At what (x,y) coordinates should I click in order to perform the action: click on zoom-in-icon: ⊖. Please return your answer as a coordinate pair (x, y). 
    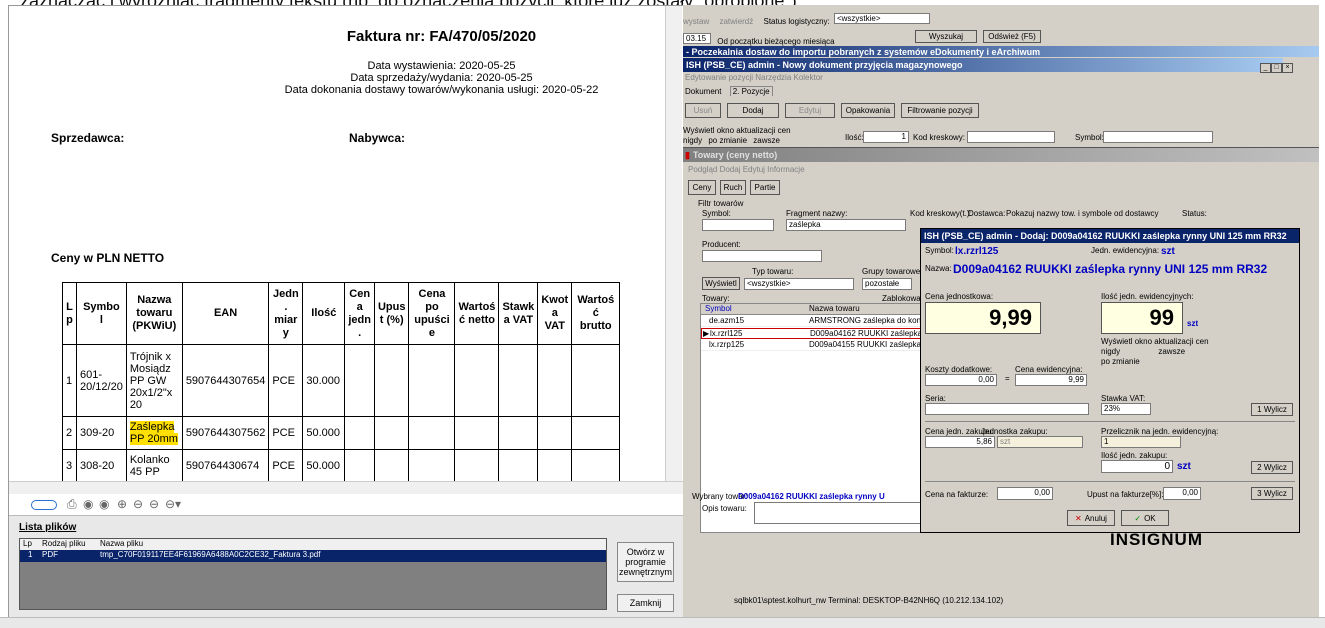
    Looking at the image, I should click on (138, 504).